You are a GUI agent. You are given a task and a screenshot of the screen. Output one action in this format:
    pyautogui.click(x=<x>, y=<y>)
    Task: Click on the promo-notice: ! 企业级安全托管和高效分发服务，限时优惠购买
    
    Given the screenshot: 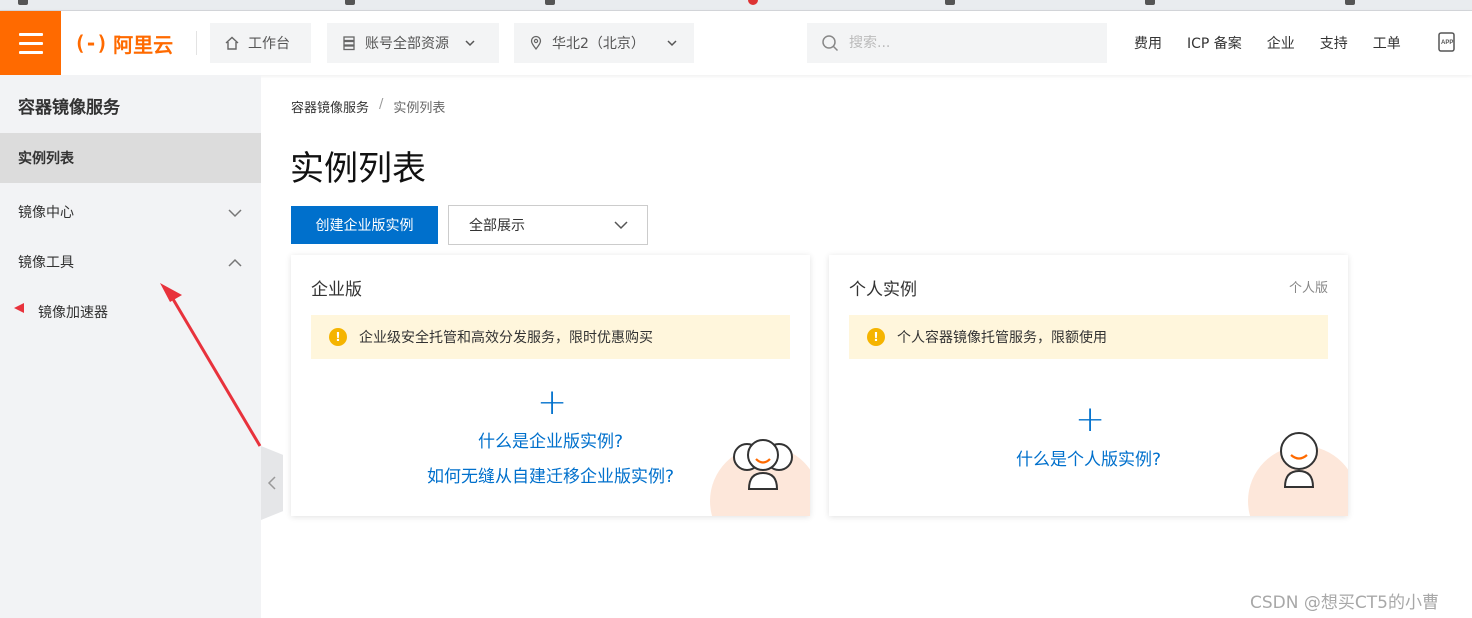 What is the action you would take?
    pyautogui.click(x=550, y=337)
    